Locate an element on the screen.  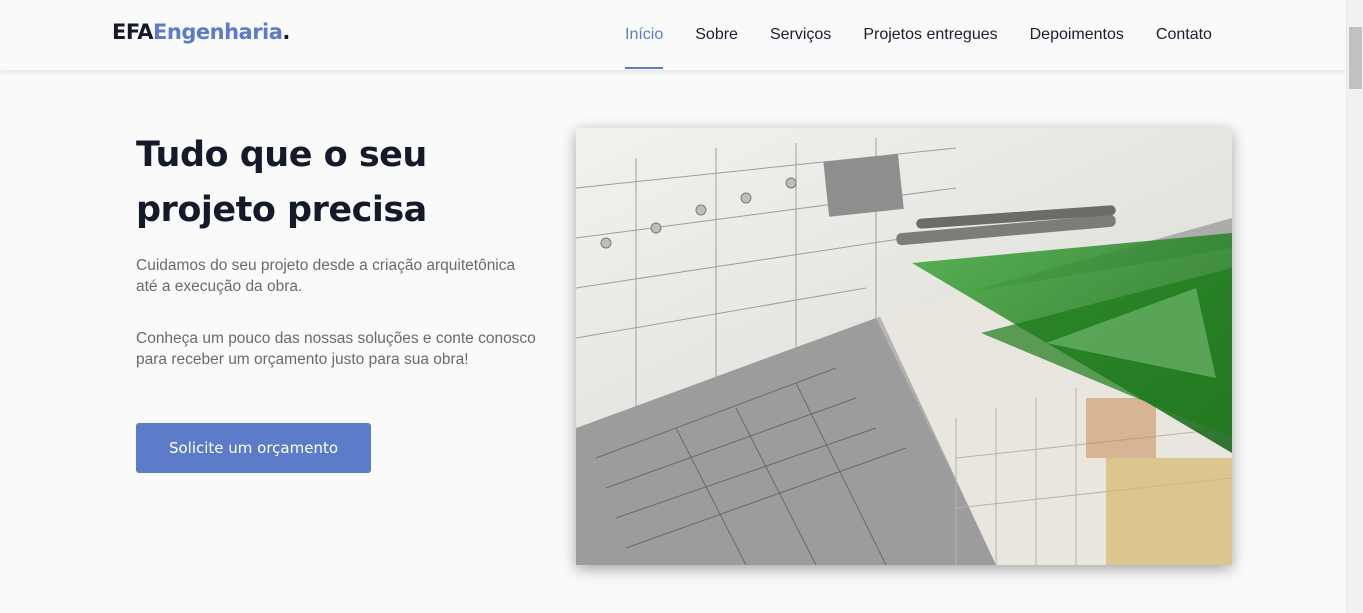
nav-item-projetos-entregues: Projetos entregues is located at coordinates (930, 35).